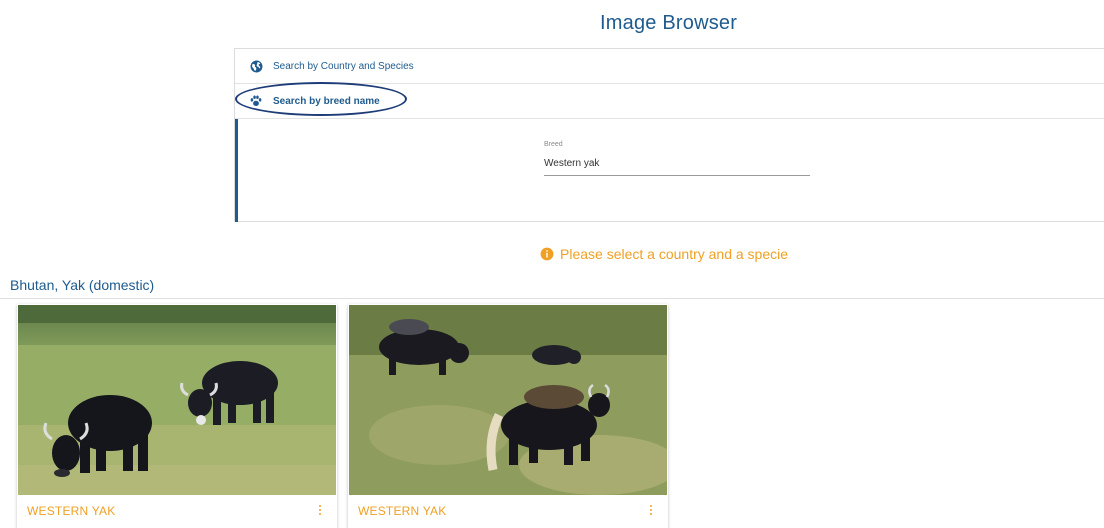  What do you see at coordinates (82, 285) in the screenshot?
I see `section-title: Bhutan, Yak (domestic)` at bounding box center [82, 285].